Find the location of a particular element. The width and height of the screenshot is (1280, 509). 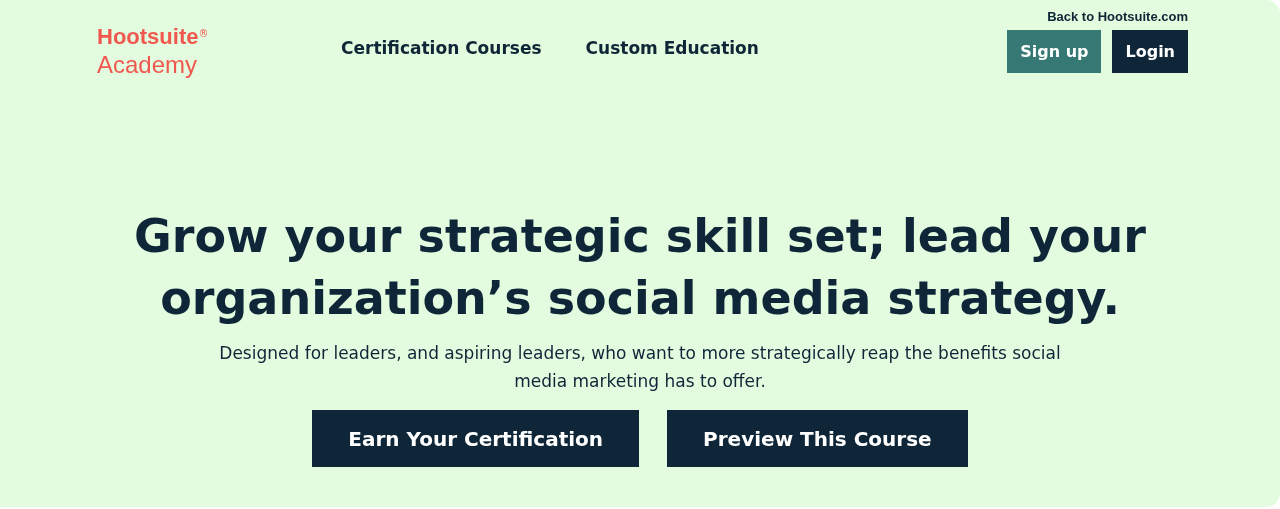

logo-subtitle: Academy is located at coordinates (147, 65).